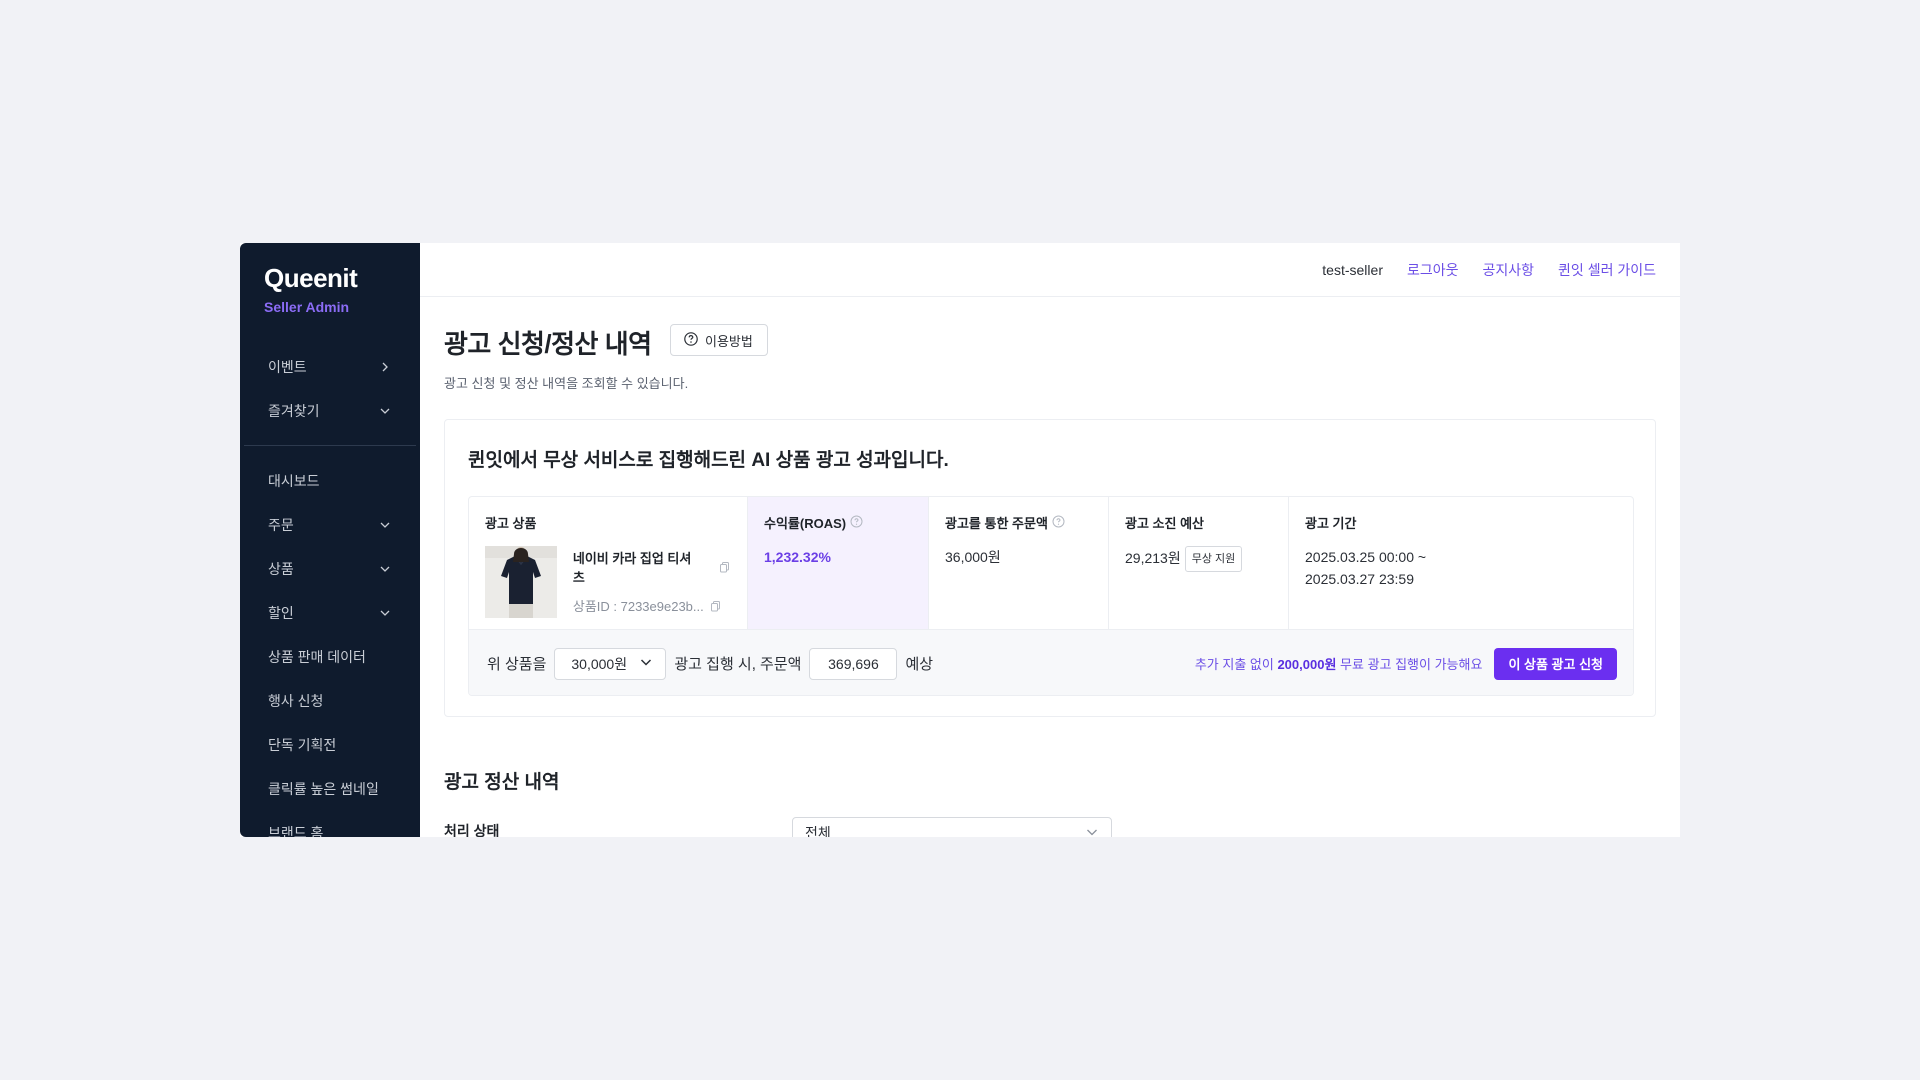 Image resolution: width=1920 pixels, height=1080 pixels. I want to click on roas-header-label: 수익률(ROAS), so click(805, 523).